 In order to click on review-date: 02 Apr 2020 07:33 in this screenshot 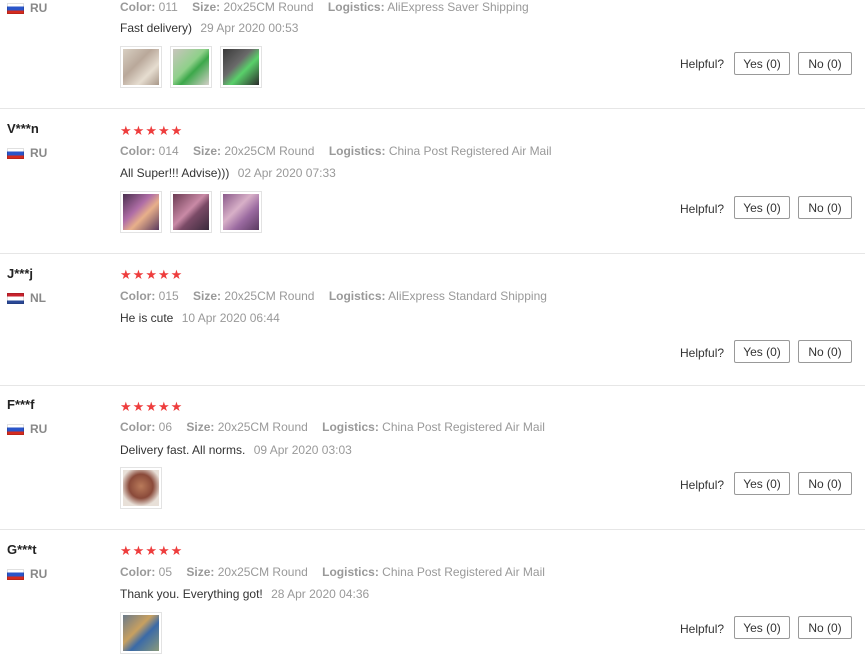, I will do `click(286, 173)`.